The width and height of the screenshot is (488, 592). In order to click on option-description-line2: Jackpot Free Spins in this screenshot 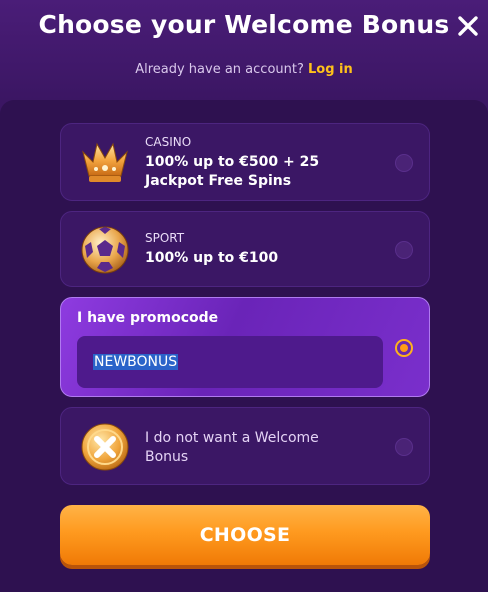, I will do `click(218, 181)`.